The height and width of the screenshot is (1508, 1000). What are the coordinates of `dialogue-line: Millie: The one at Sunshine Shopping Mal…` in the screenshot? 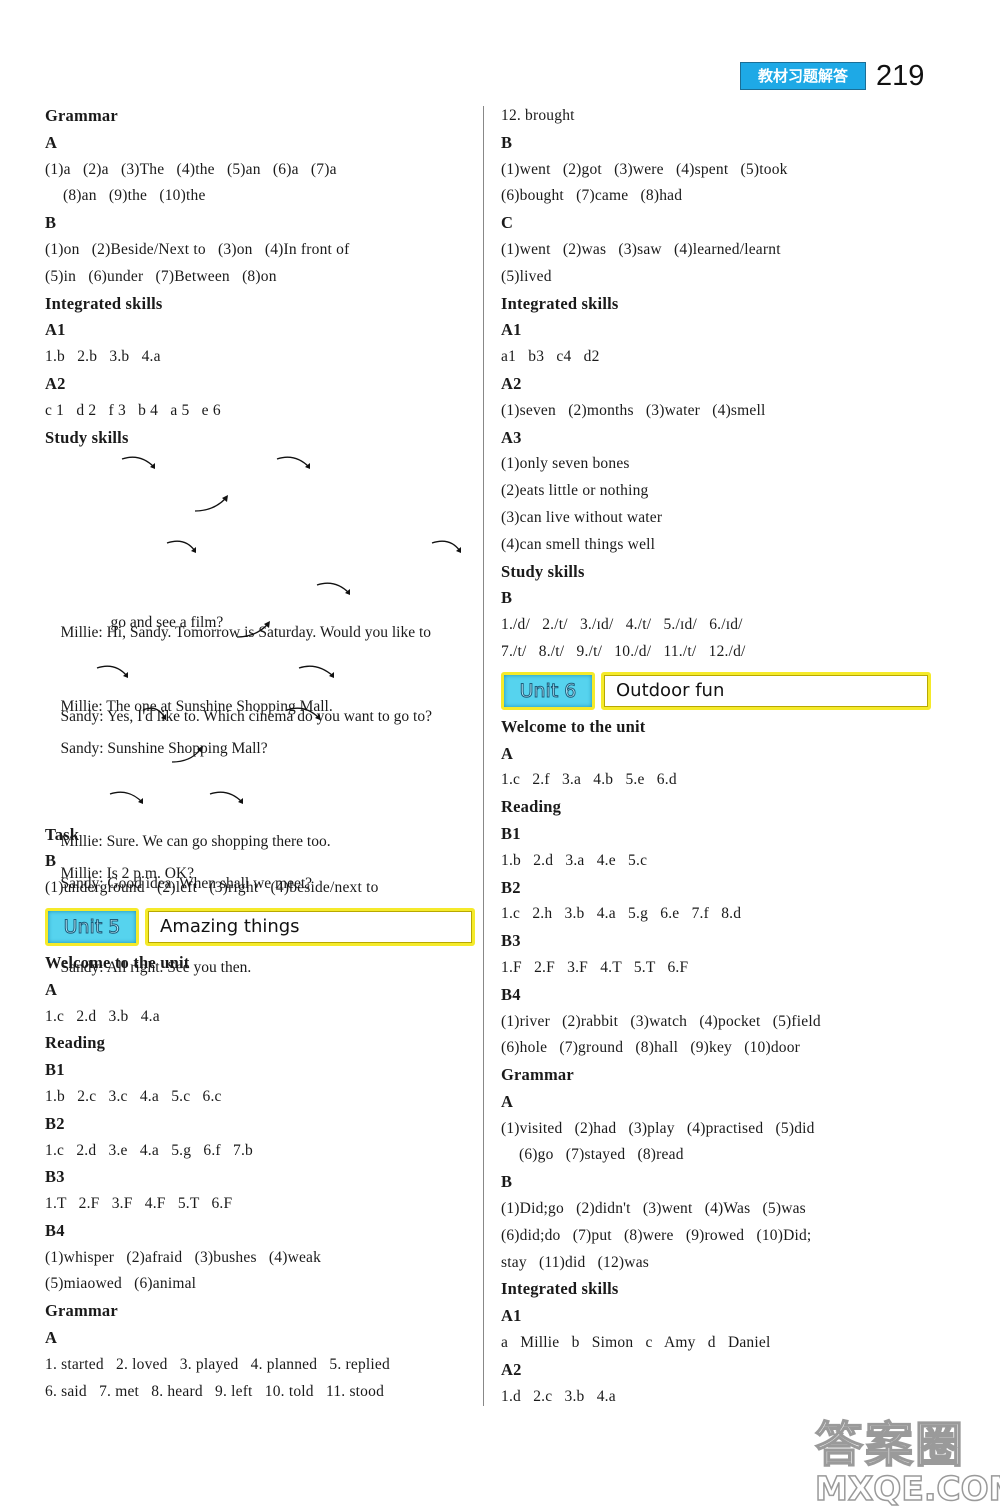 It's located at (260, 646).